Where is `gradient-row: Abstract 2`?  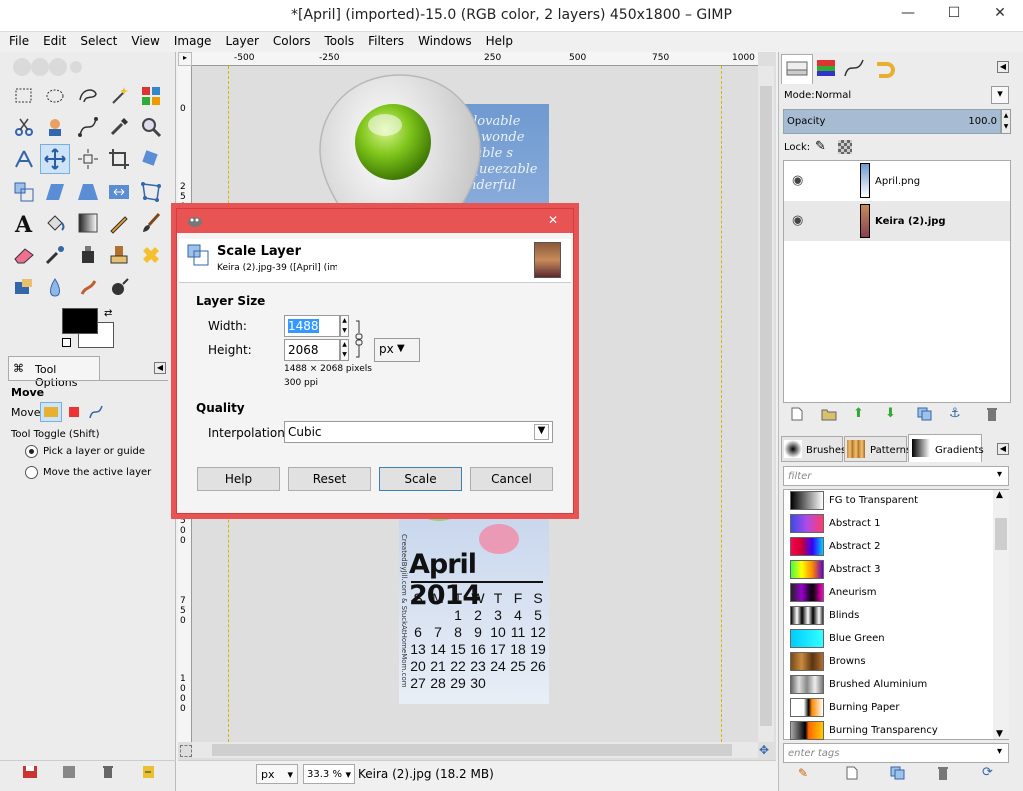 gradient-row: Abstract 2 is located at coordinates (890, 547).